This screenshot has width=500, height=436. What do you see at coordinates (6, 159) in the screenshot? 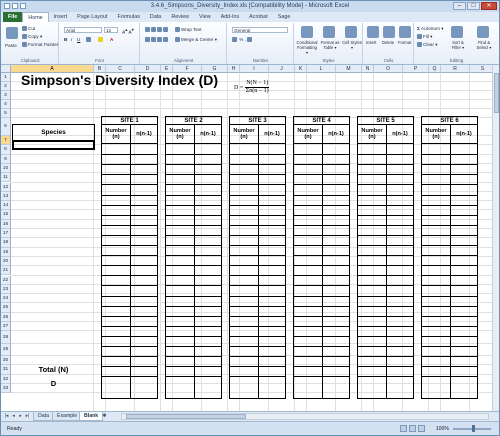
I see `row-header-9: 9` at bounding box center [6, 159].